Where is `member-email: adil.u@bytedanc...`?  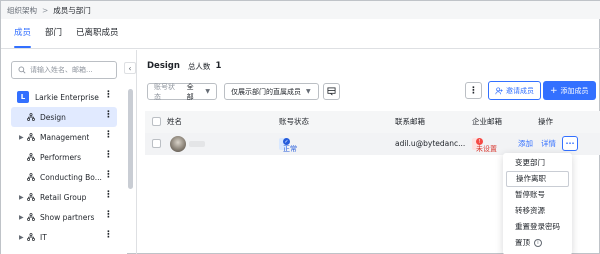
member-email: adil.u@bytedanc... is located at coordinates (430, 143).